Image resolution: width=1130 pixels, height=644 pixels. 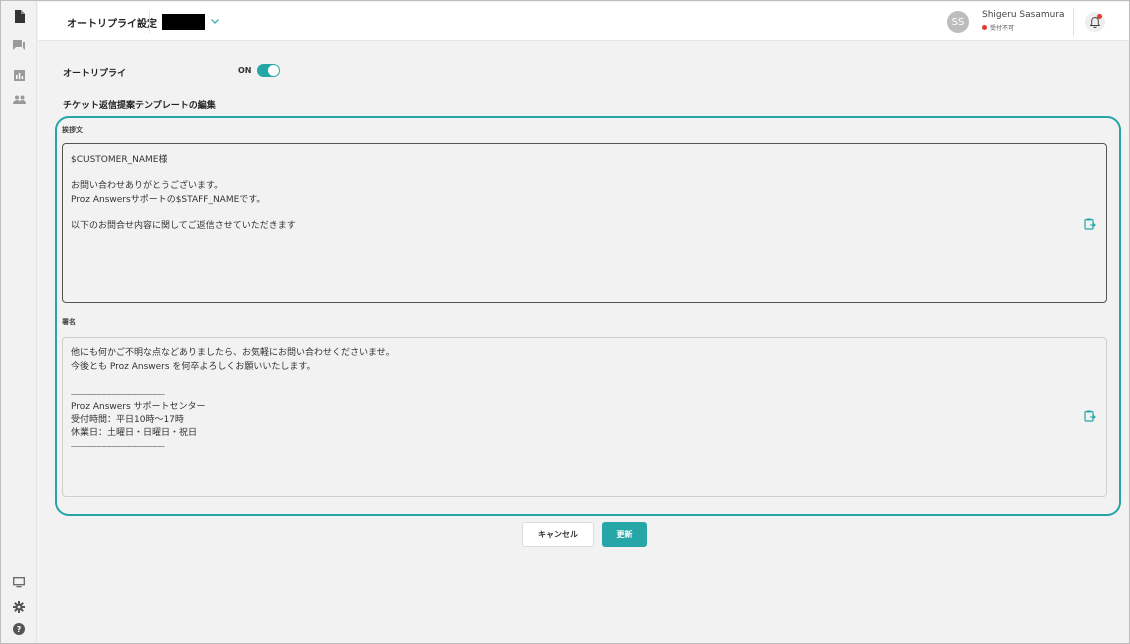 What do you see at coordinates (624, 534) in the screenshot?
I see `update-button: 更新` at bounding box center [624, 534].